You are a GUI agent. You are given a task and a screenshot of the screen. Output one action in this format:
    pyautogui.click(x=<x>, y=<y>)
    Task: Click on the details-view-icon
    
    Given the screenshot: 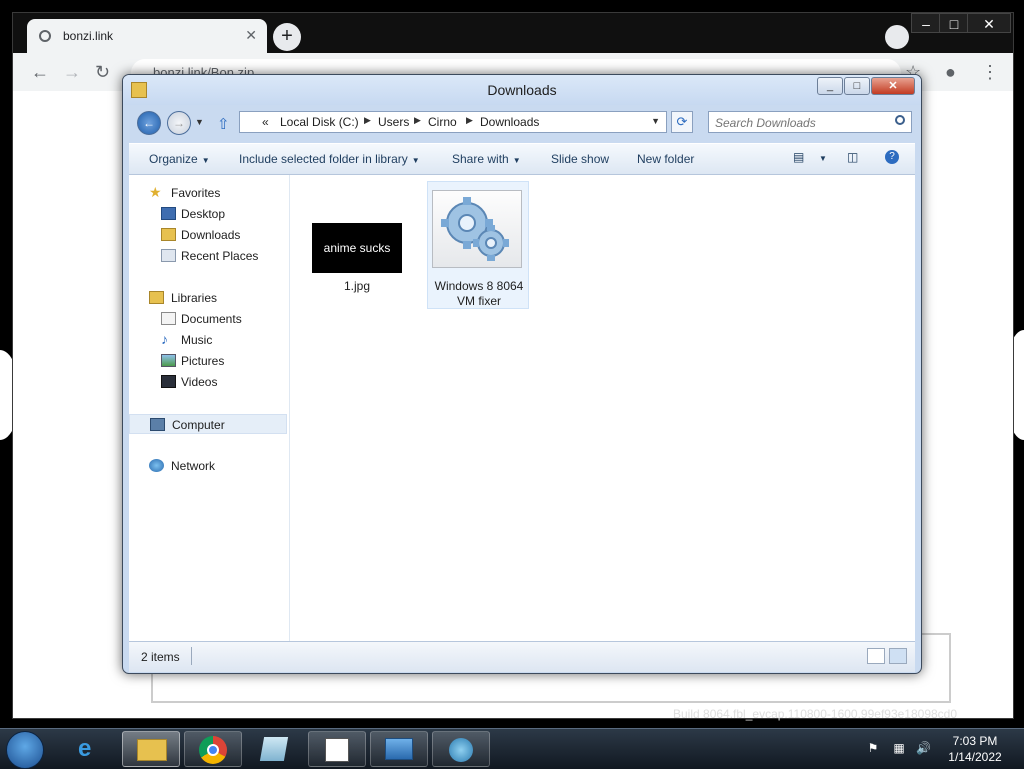 What is the action you would take?
    pyautogui.click(x=876, y=656)
    